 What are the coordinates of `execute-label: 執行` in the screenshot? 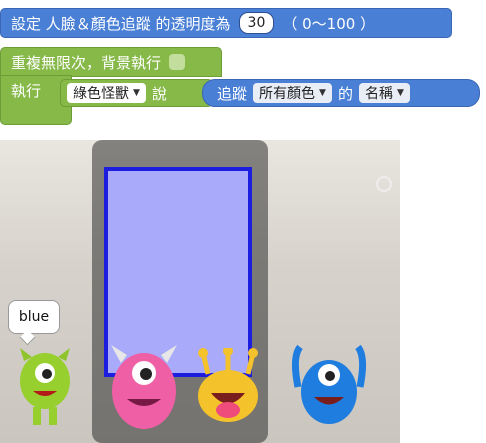 It's located at (26, 91).